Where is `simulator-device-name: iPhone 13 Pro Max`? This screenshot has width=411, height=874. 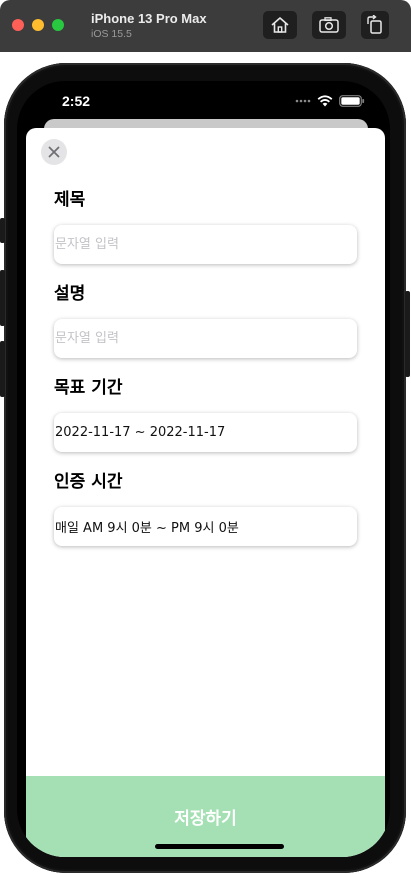 simulator-device-name: iPhone 13 Pro Max is located at coordinates (149, 18).